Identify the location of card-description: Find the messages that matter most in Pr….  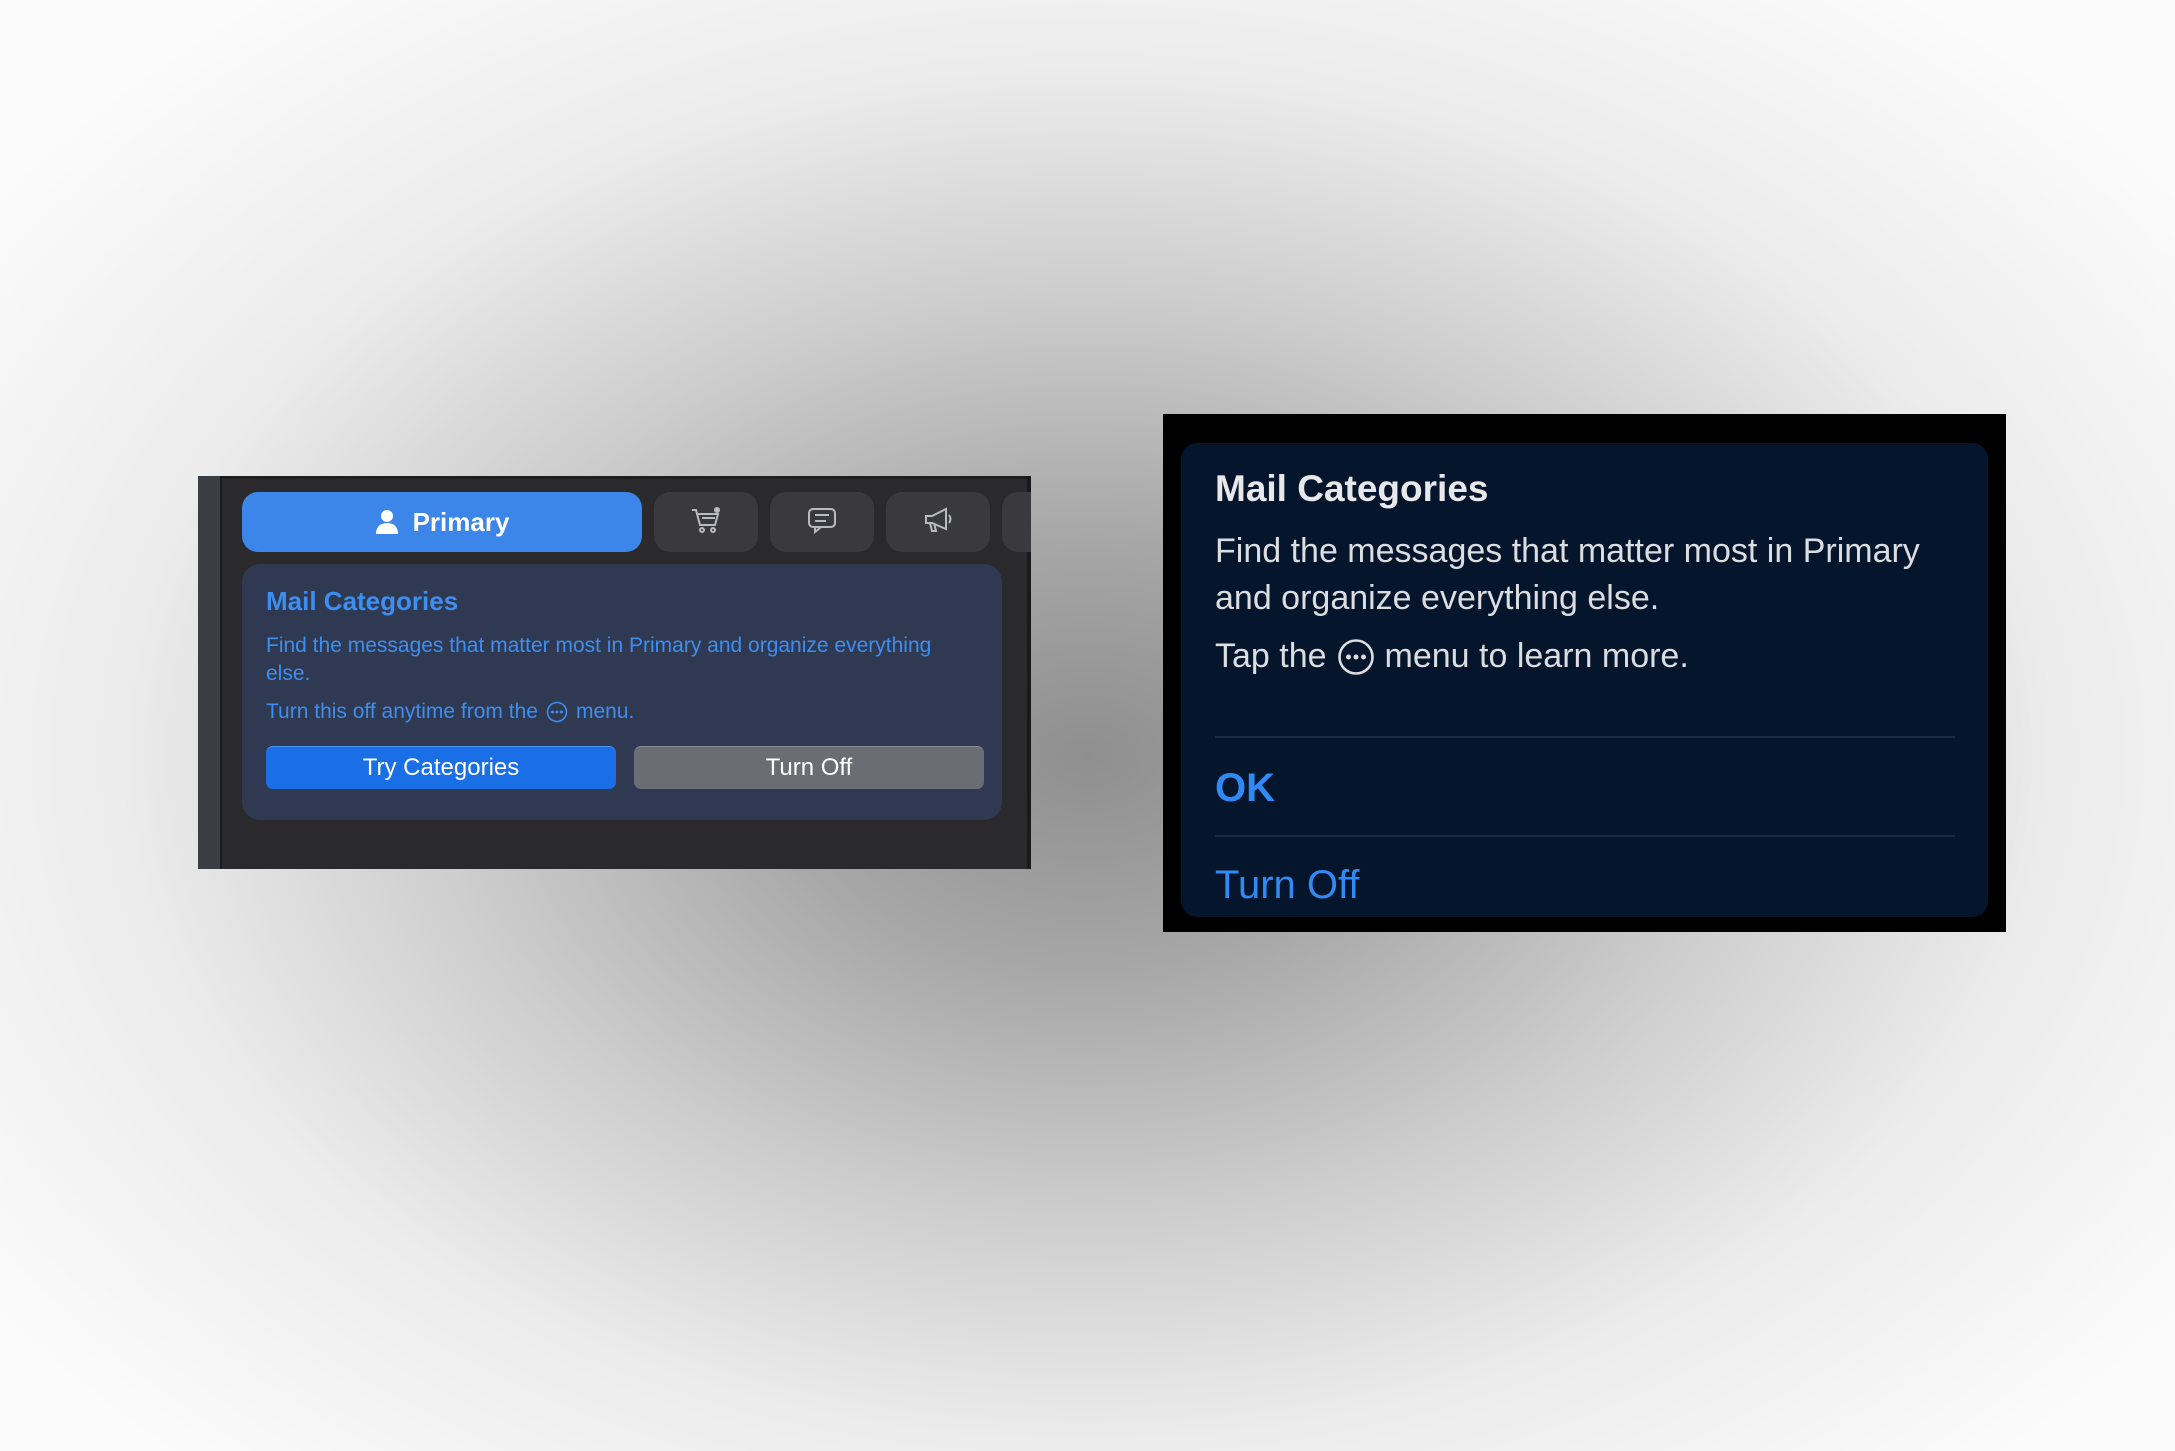
(599, 659).